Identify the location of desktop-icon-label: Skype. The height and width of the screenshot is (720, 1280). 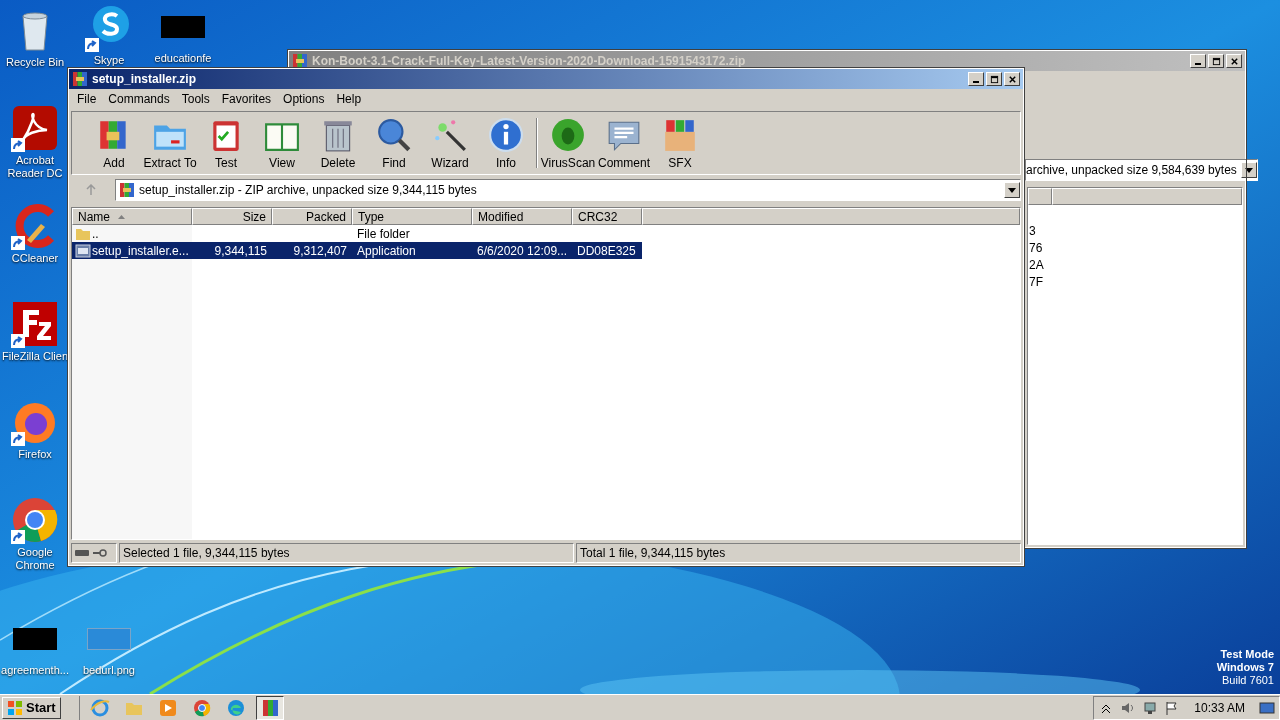
(109, 60).